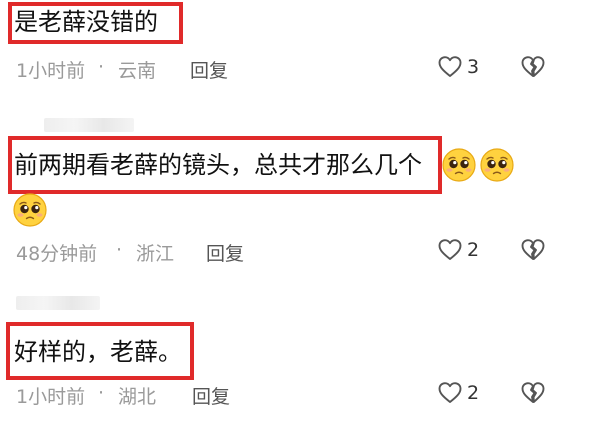 The width and height of the screenshot is (600, 434). I want to click on comment-location: 湖北, so click(137, 397).